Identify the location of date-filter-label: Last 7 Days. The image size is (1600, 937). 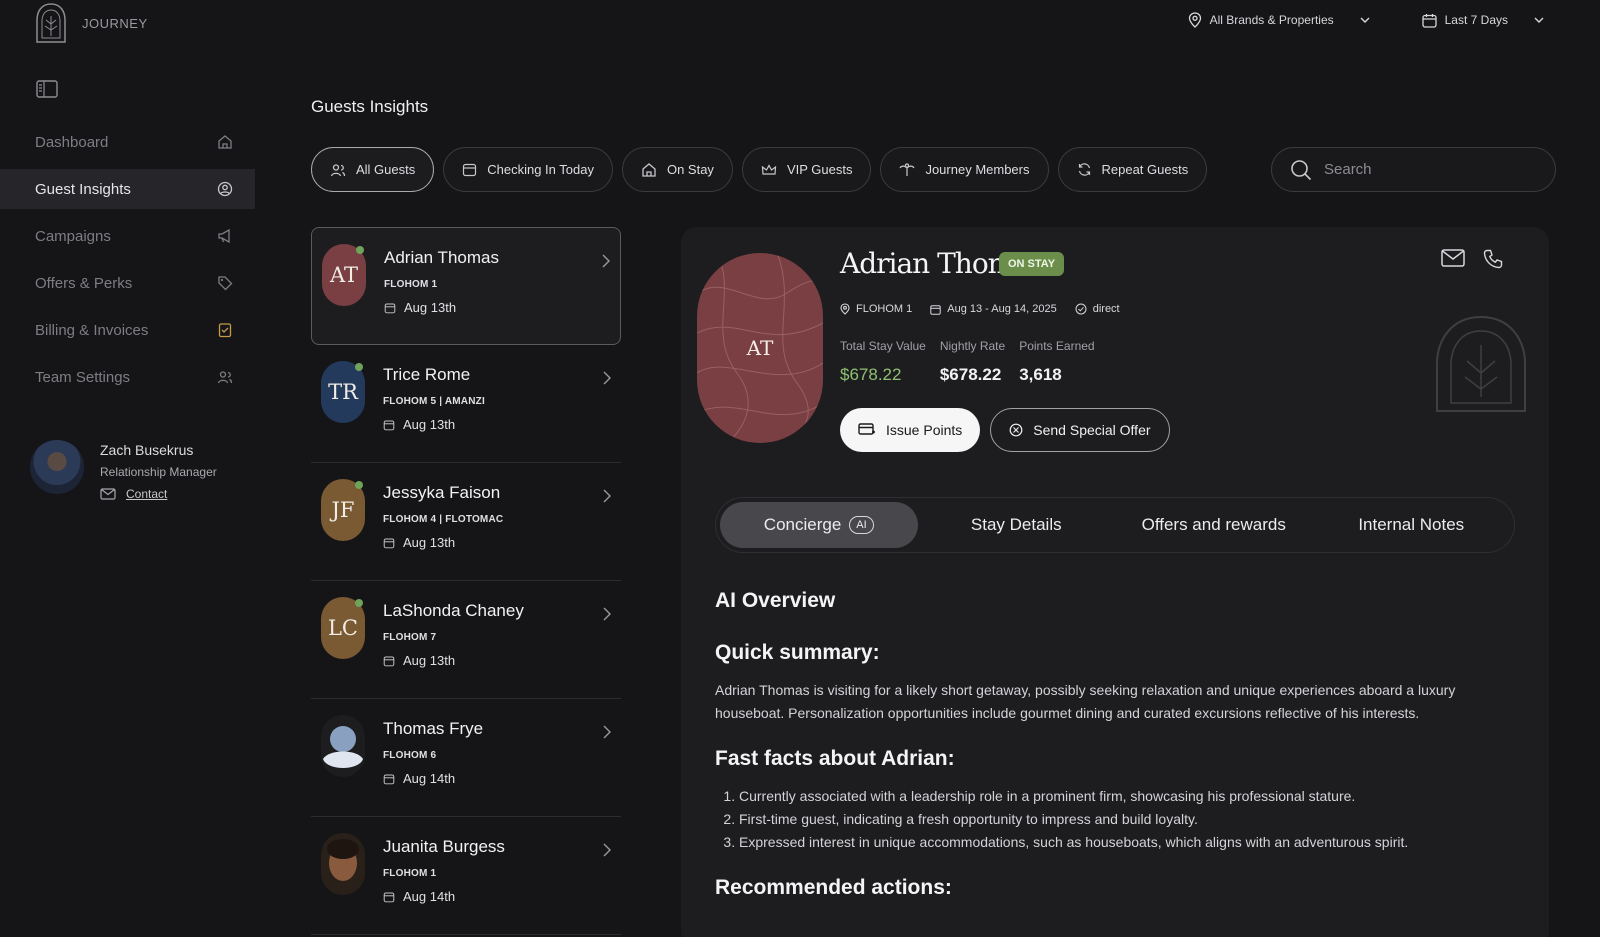
(1476, 20).